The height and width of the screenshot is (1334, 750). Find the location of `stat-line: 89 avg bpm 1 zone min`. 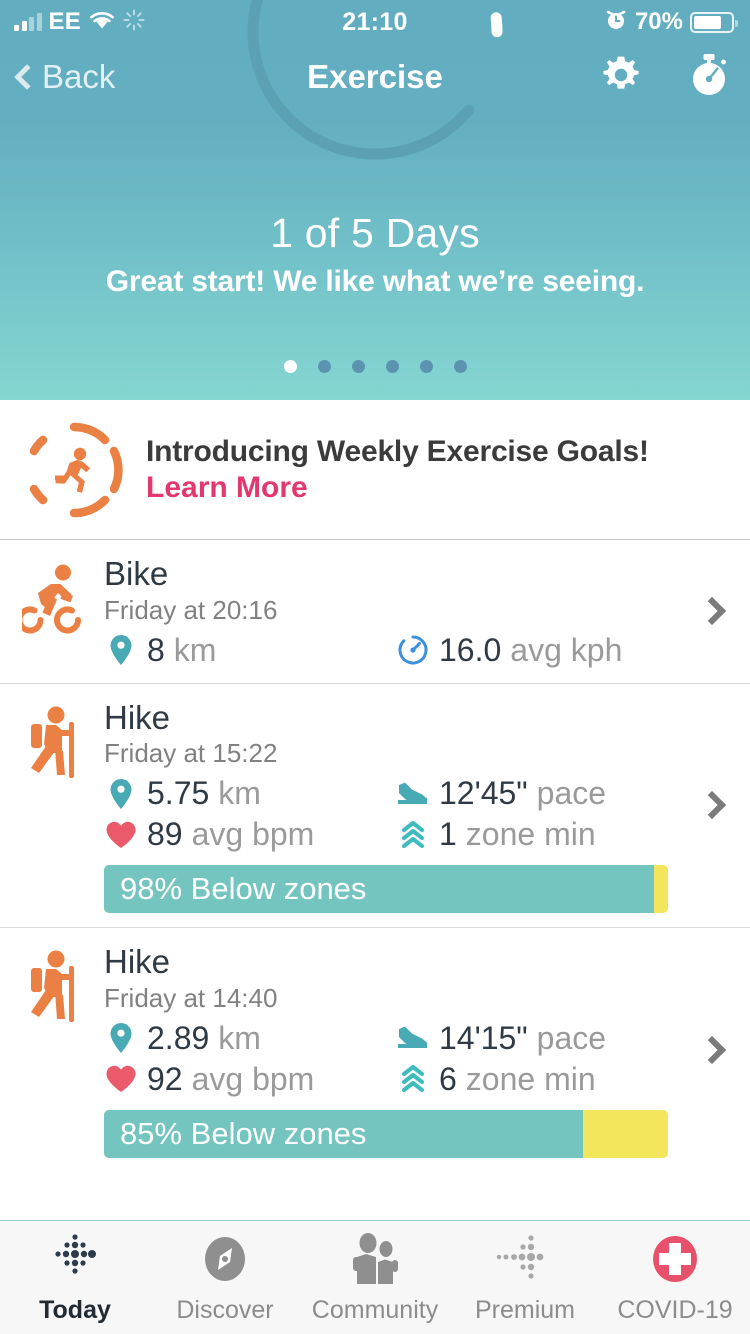

stat-line: 89 avg bpm 1 zone min is located at coordinates (416, 834).